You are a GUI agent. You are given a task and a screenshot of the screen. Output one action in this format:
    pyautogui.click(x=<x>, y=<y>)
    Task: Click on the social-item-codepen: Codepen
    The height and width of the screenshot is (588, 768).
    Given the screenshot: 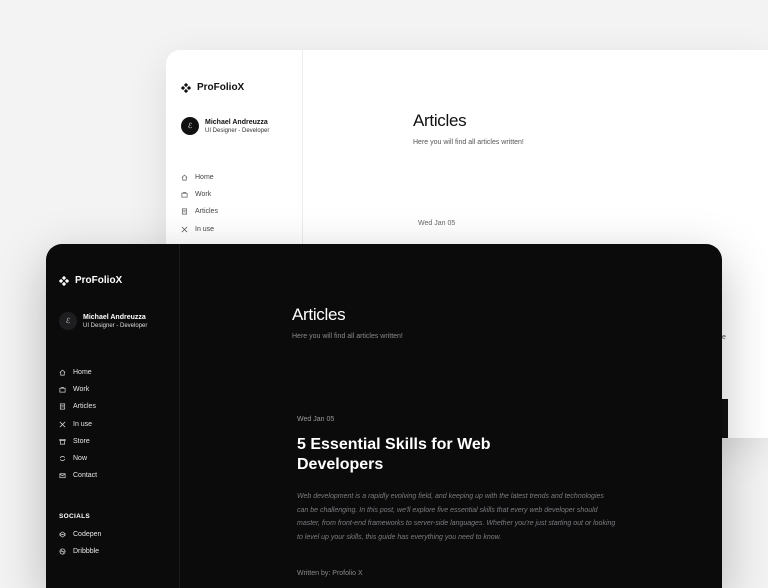 What is the action you would take?
    pyautogui.click(x=80, y=534)
    